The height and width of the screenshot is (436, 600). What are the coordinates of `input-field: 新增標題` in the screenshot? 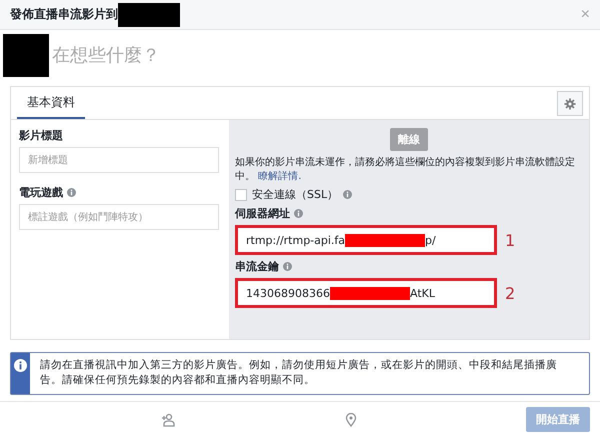 It's located at (119, 160).